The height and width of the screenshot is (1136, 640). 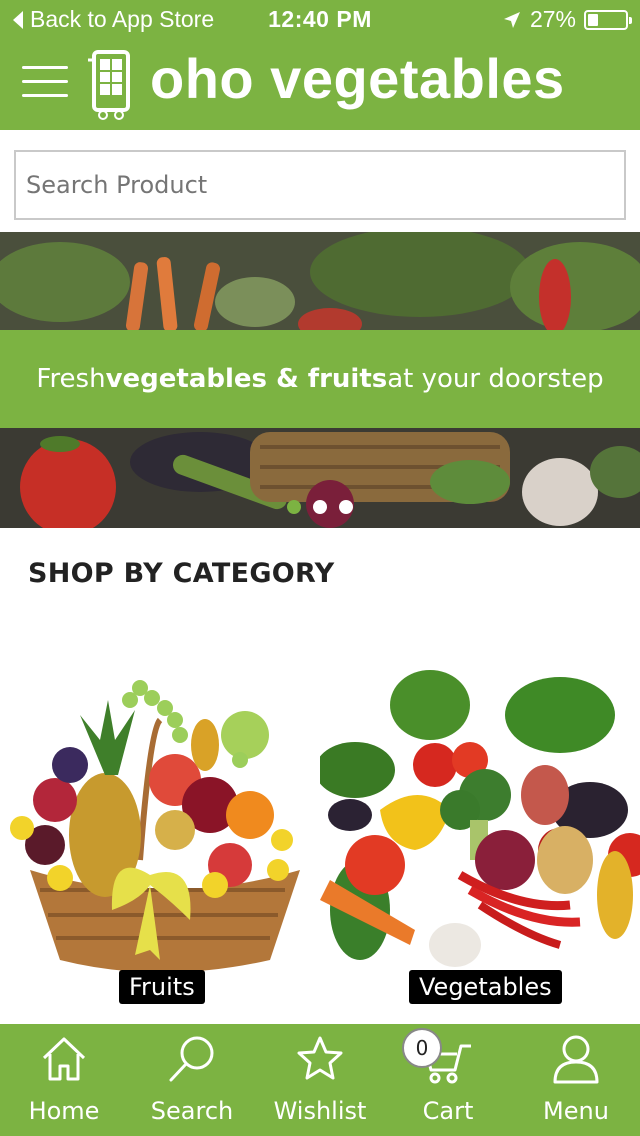 What do you see at coordinates (181, 573) in the screenshot?
I see `shop-by-category-heading: SHOP BY CATEGORY` at bounding box center [181, 573].